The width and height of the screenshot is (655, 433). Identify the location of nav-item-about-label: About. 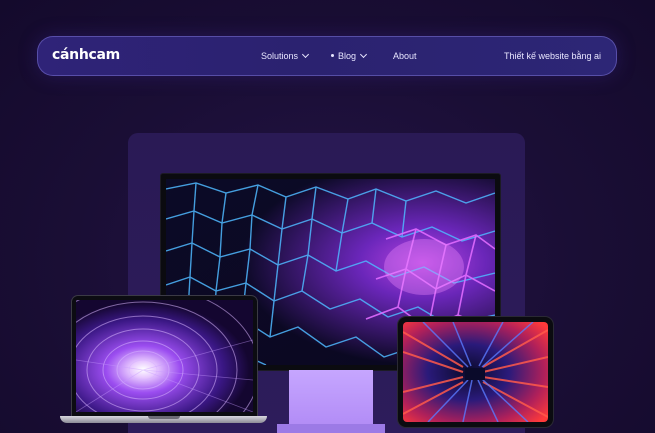
(405, 56).